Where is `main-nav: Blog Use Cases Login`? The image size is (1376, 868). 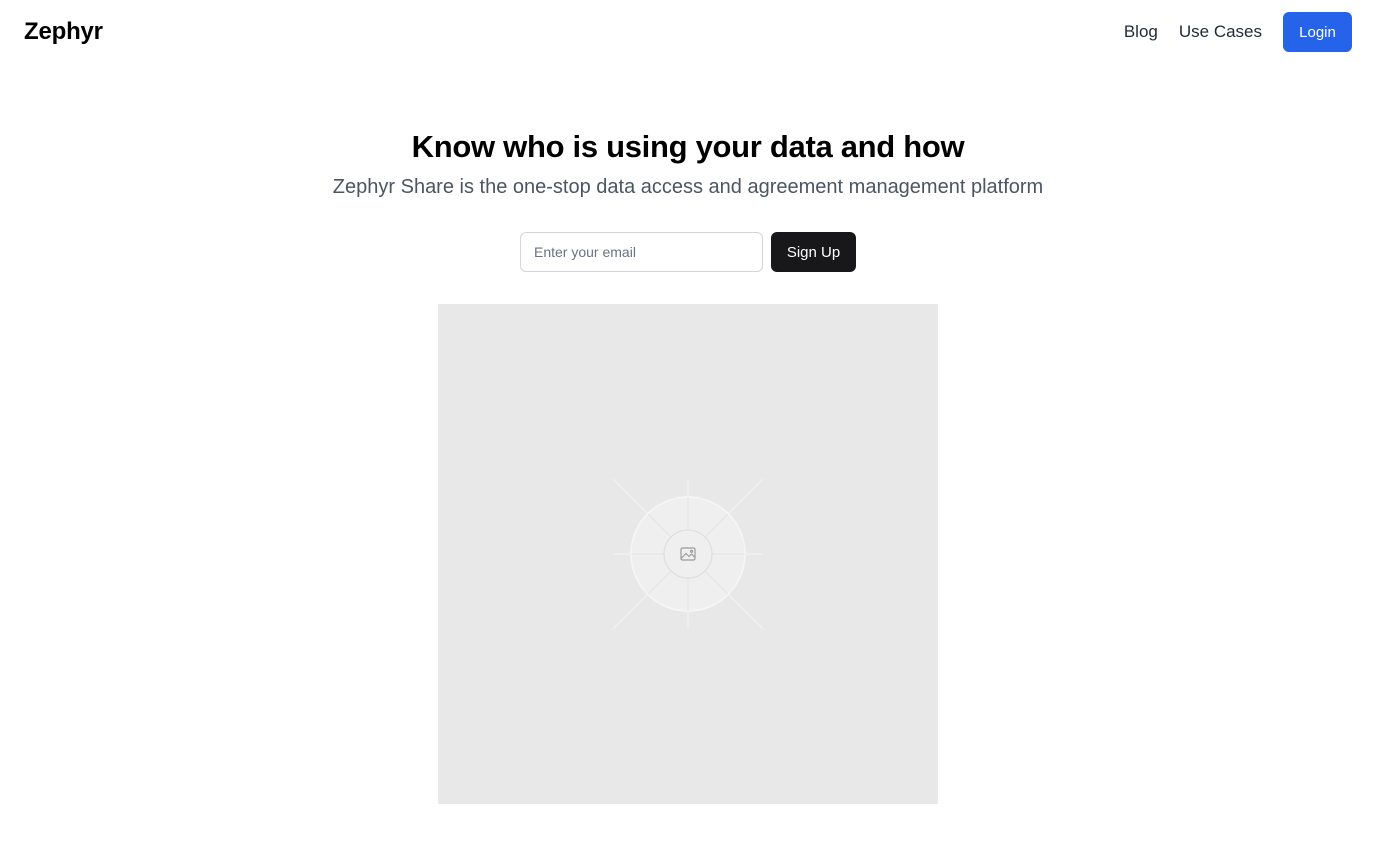 main-nav: Blog Use Cases Login is located at coordinates (1238, 32).